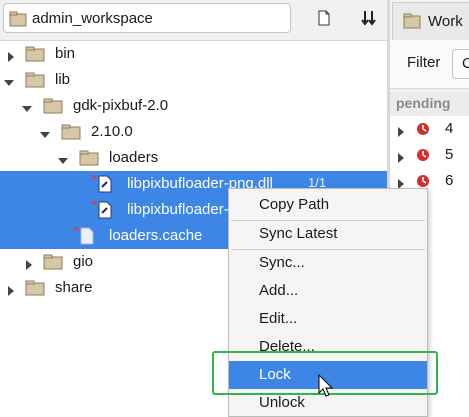  I want to click on changelist-row: 4, so click(429, 129).